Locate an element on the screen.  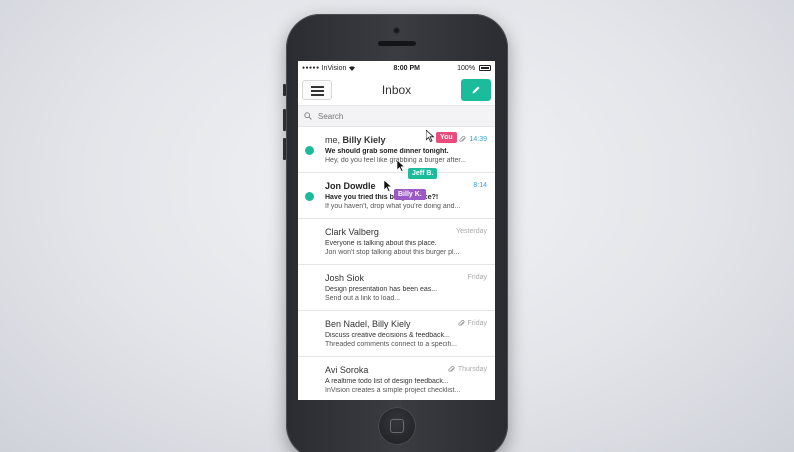
pencil-icon is located at coordinates (476, 90).